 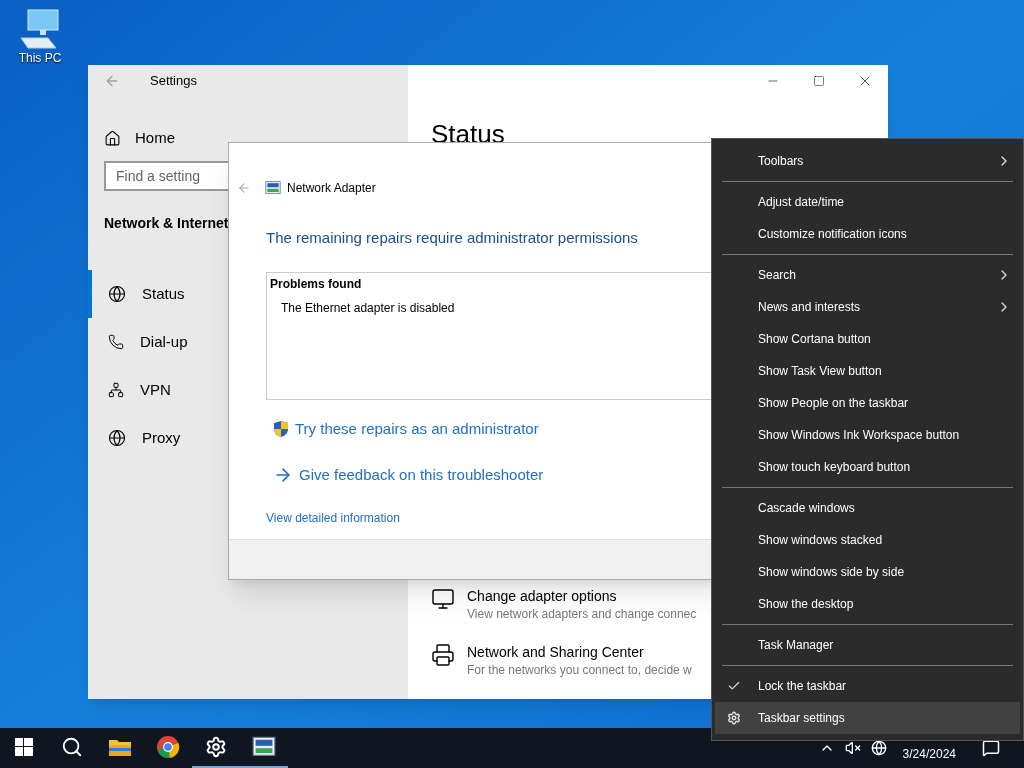 What do you see at coordinates (582, 614) in the screenshot?
I see `link-description: View network adapters and change connec` at bounding box center [582, 614].